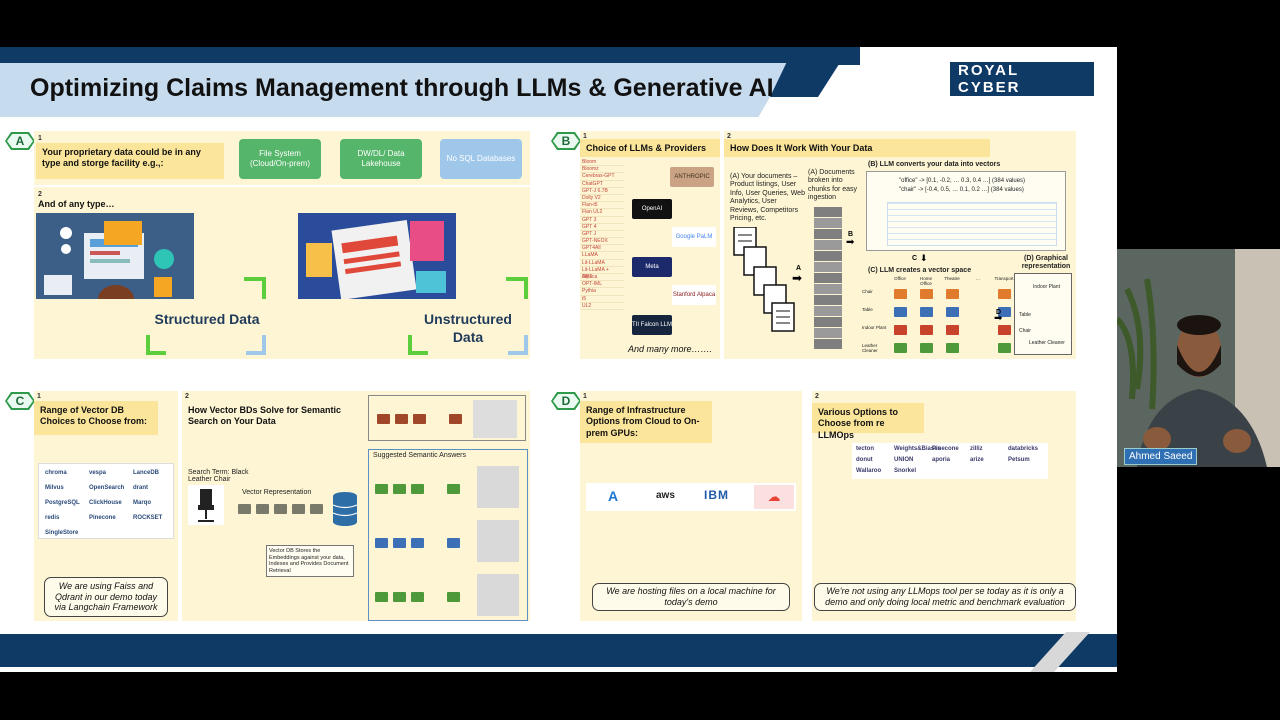  What do you see at coordinates (481, 159) in the screenshot?
I see `tag-nosql: No SQL Databases` at bounding box center [481, 159].